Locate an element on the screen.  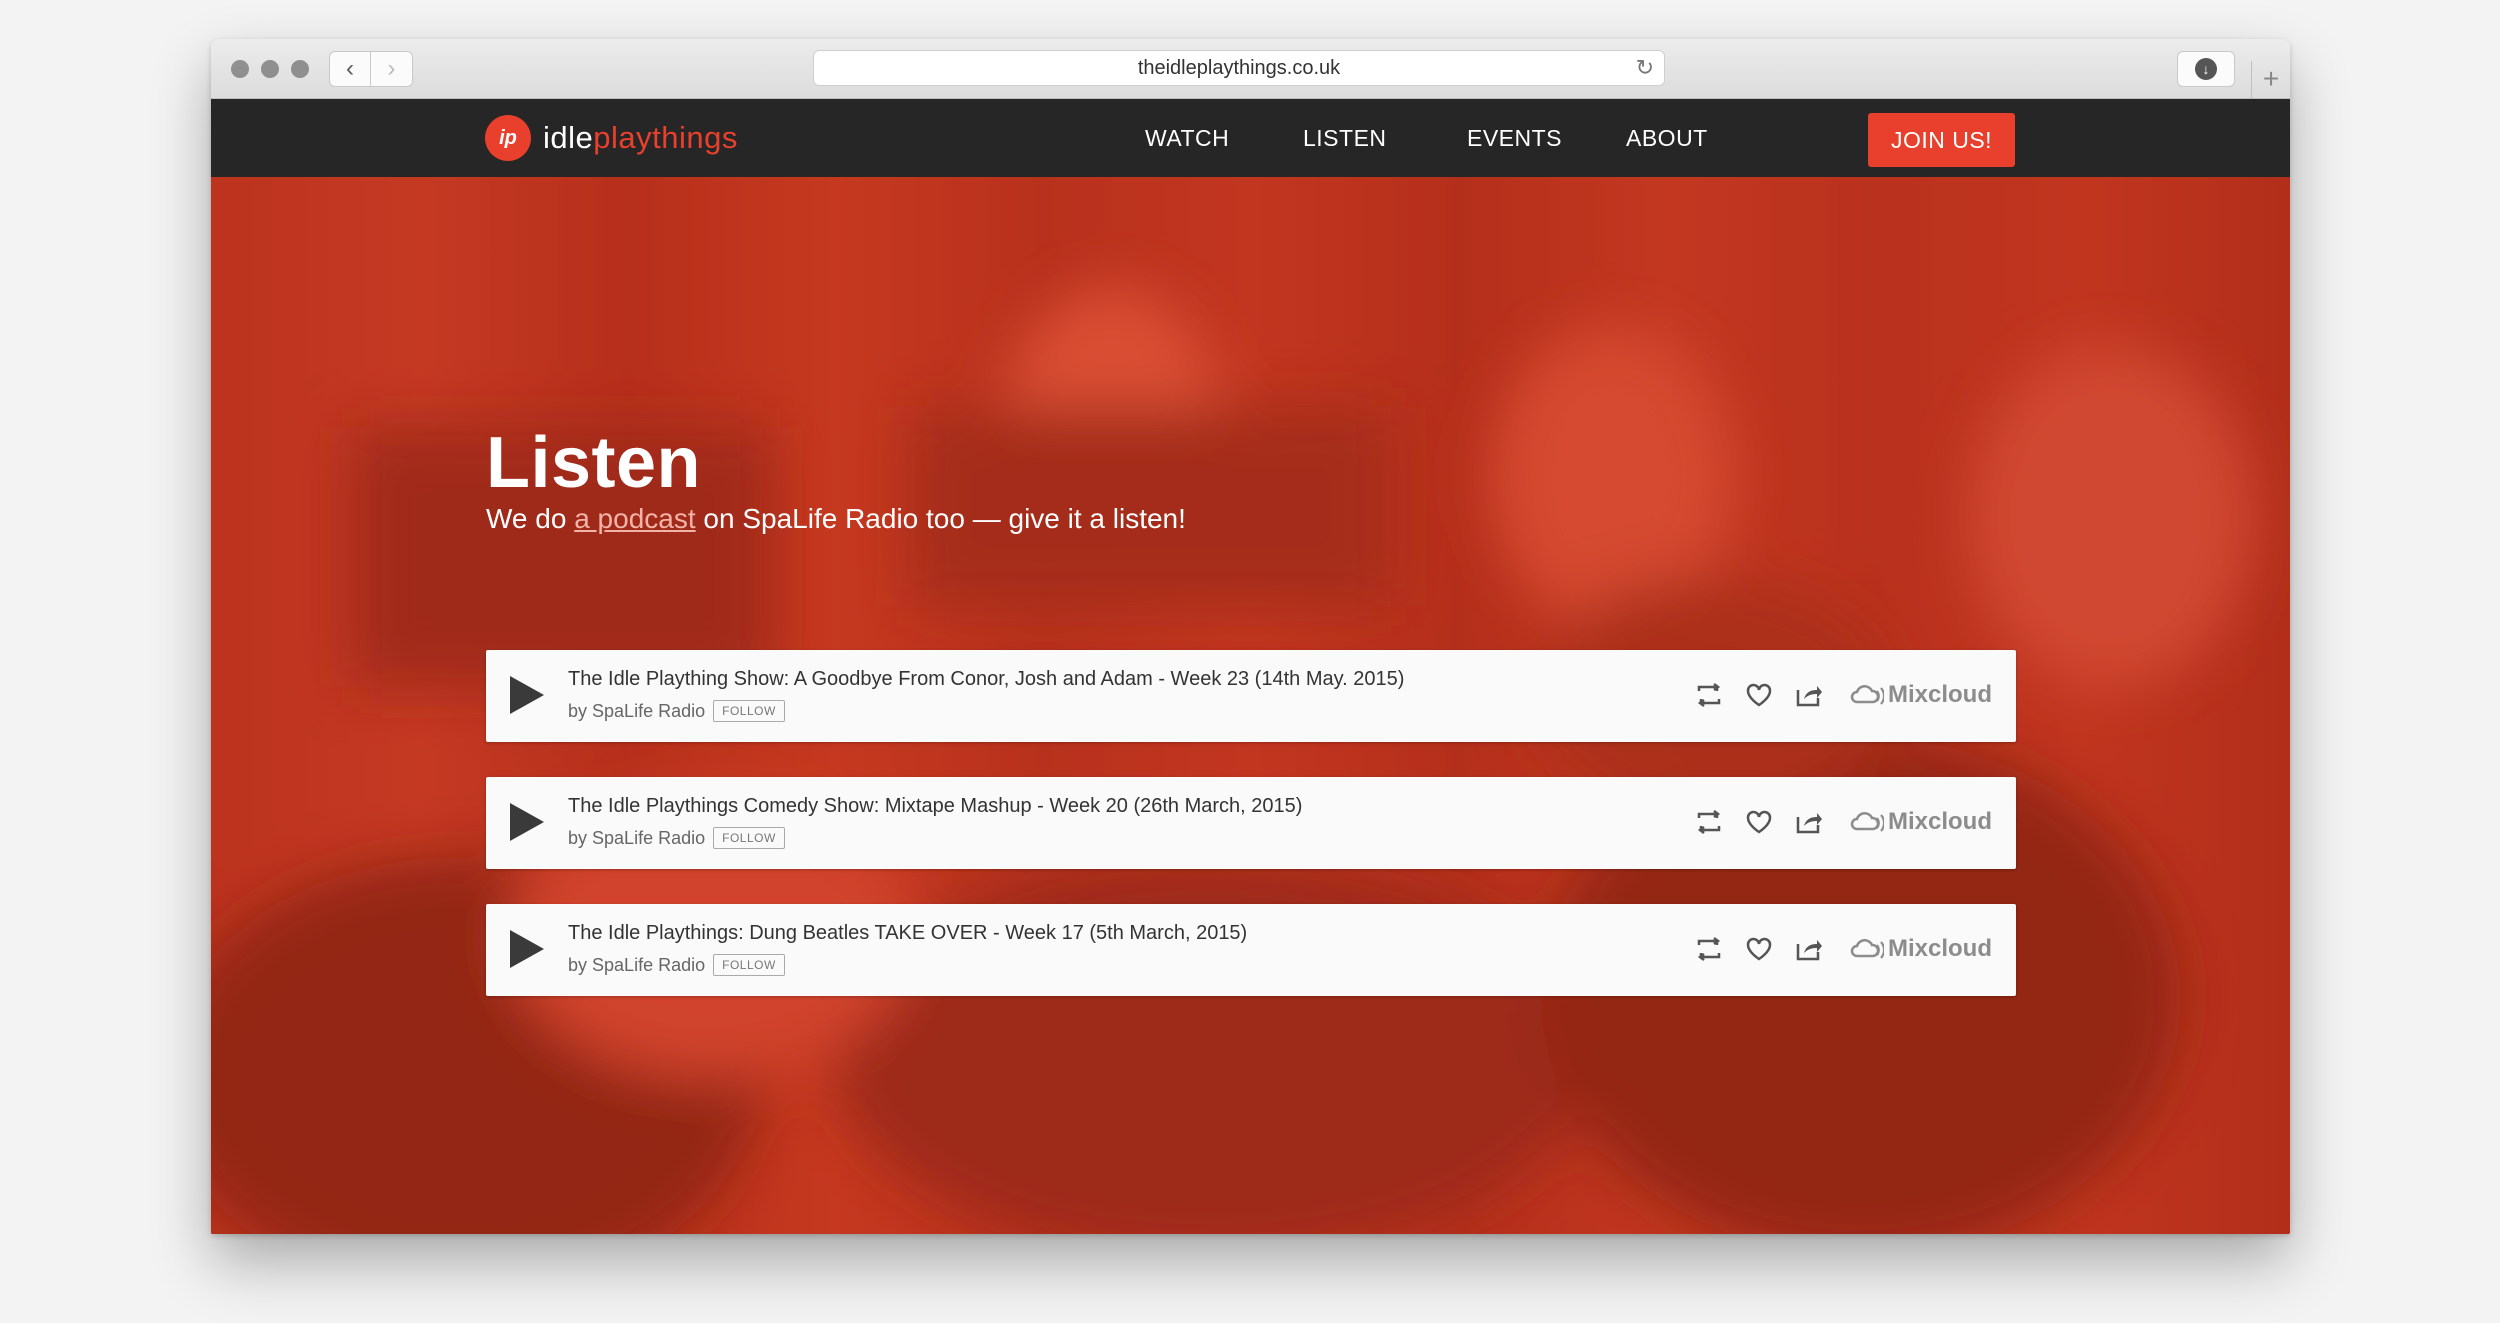
subtitle-pre: We do is located at coordinates (530, 518).